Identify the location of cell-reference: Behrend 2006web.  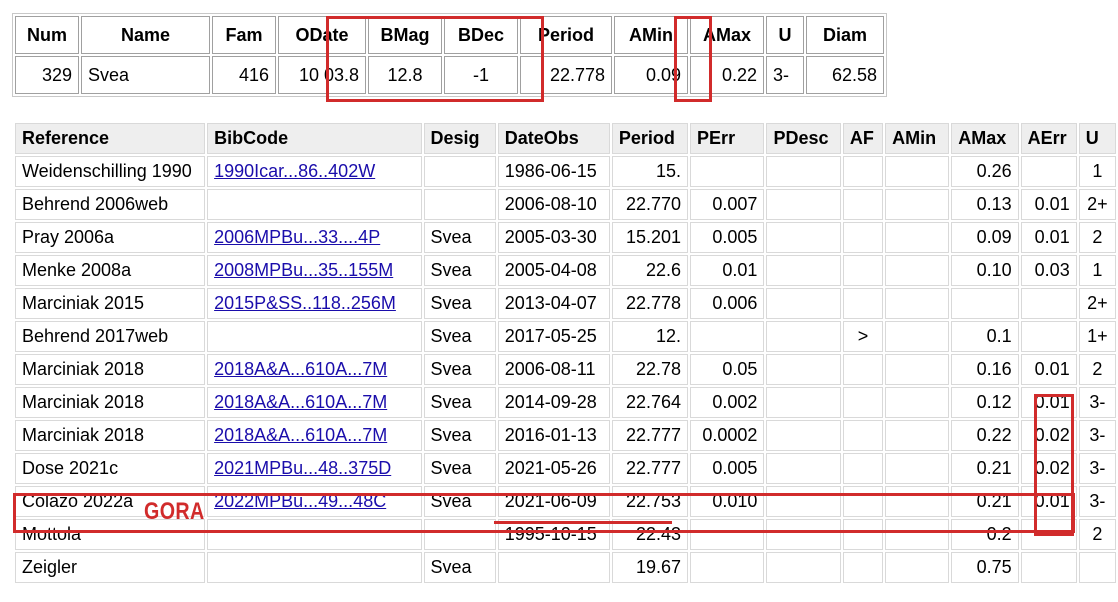
(110, 204).